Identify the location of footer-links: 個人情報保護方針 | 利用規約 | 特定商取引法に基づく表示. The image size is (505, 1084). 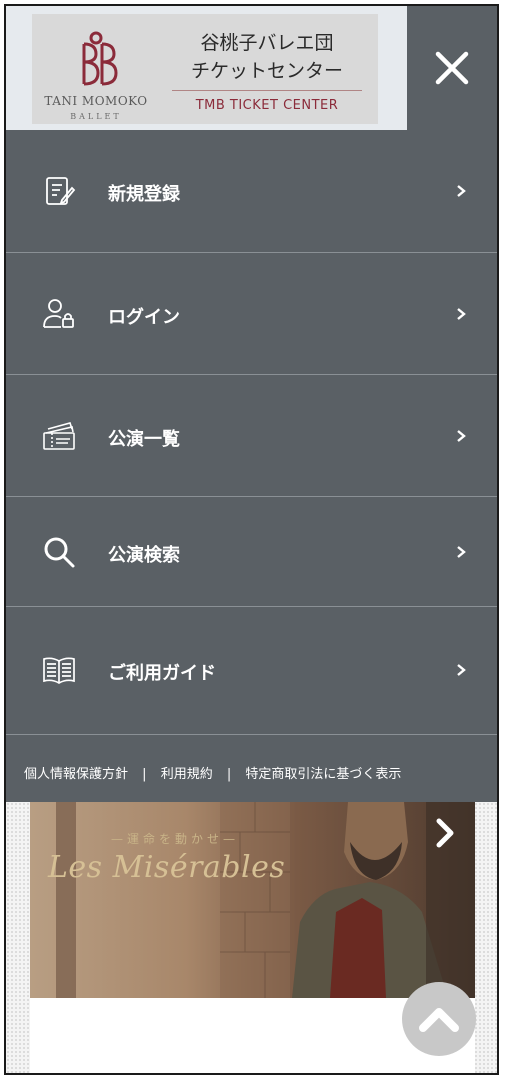
(251, 768).